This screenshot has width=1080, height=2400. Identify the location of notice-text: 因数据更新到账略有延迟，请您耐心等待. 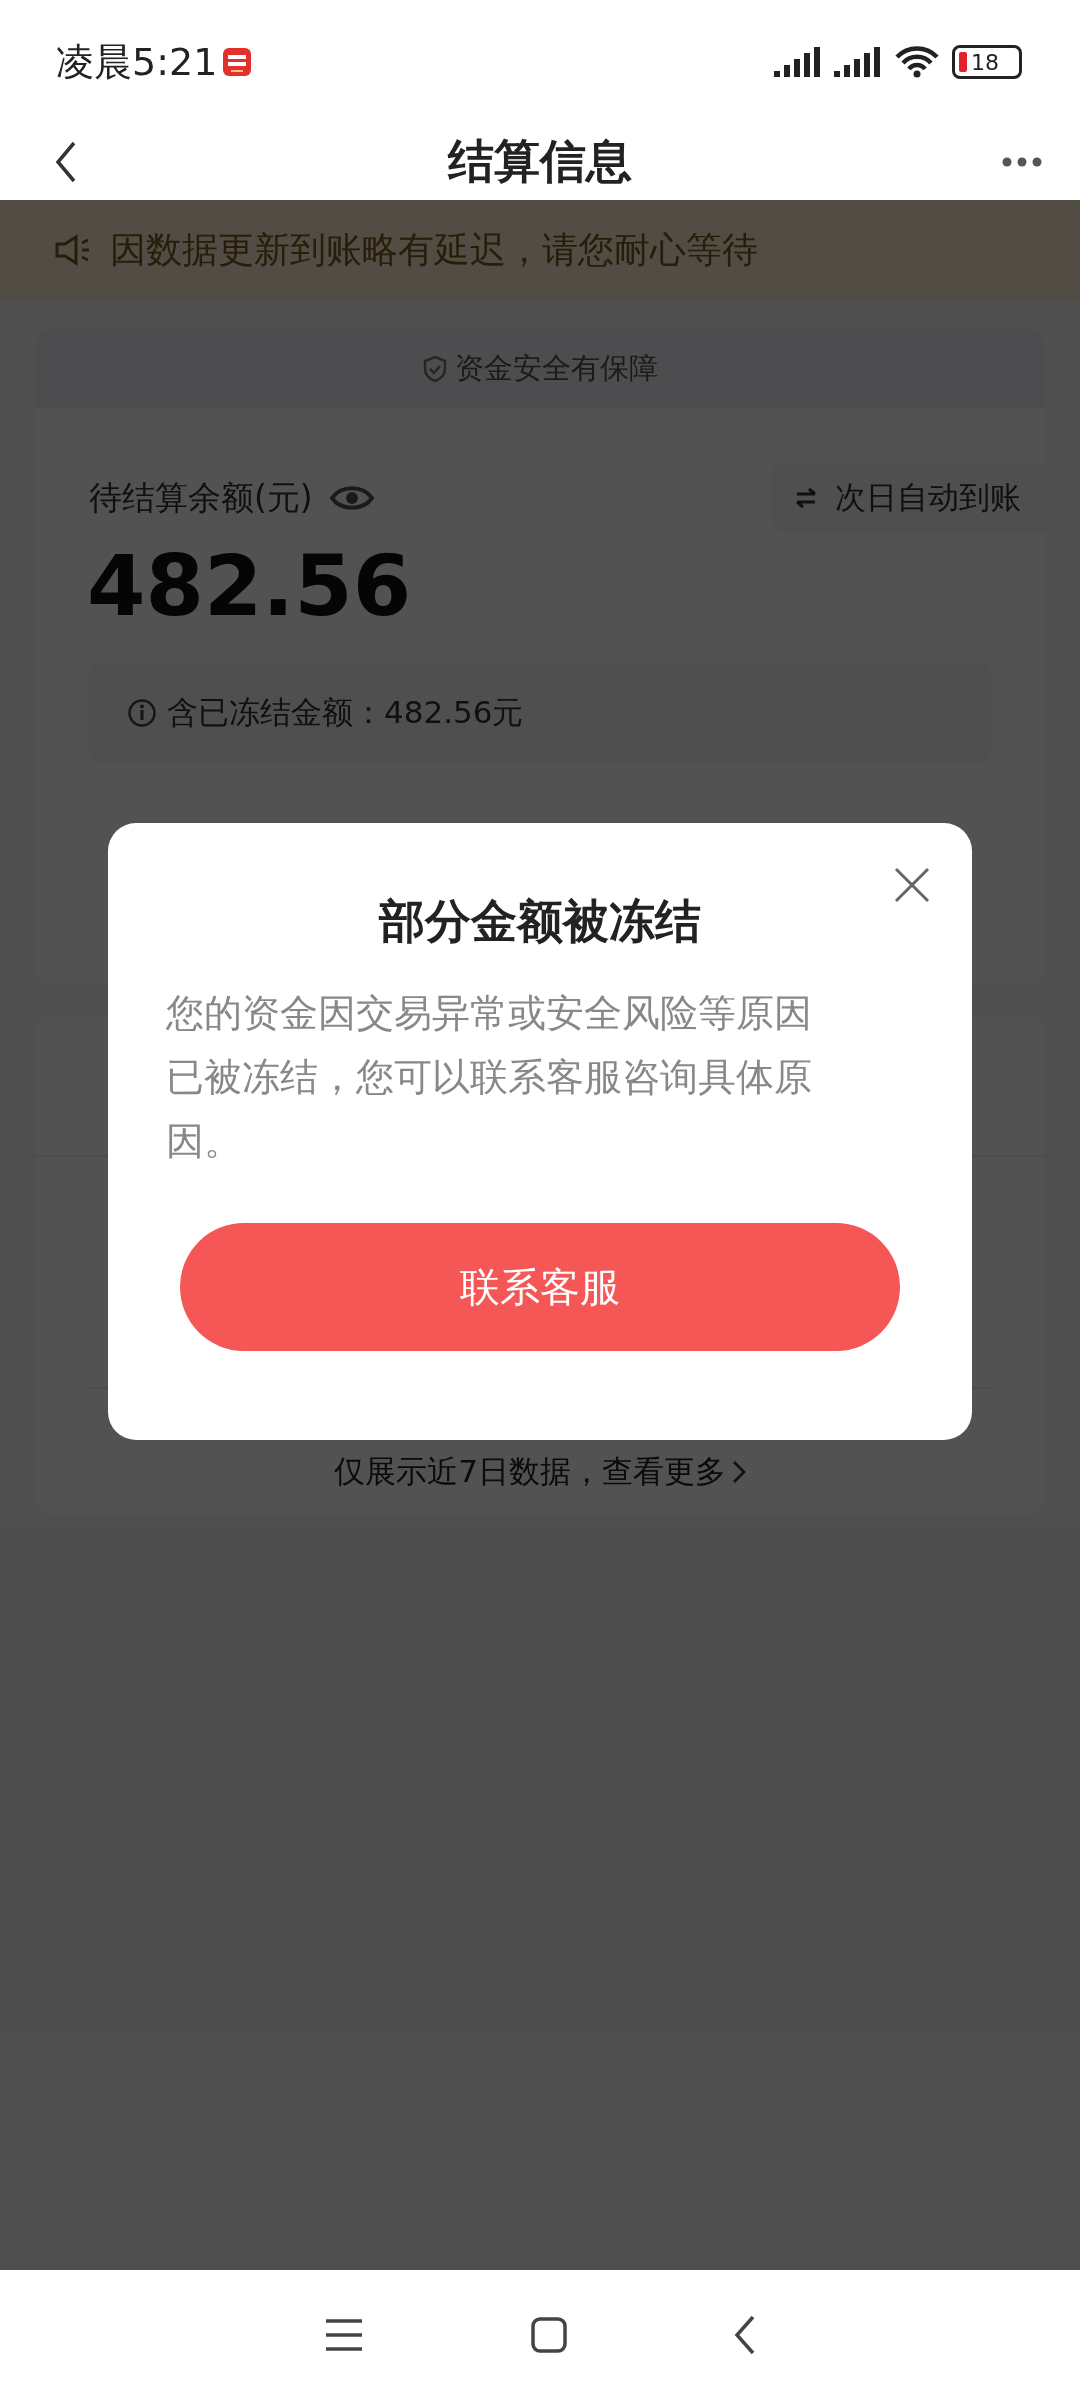
(434, 249).